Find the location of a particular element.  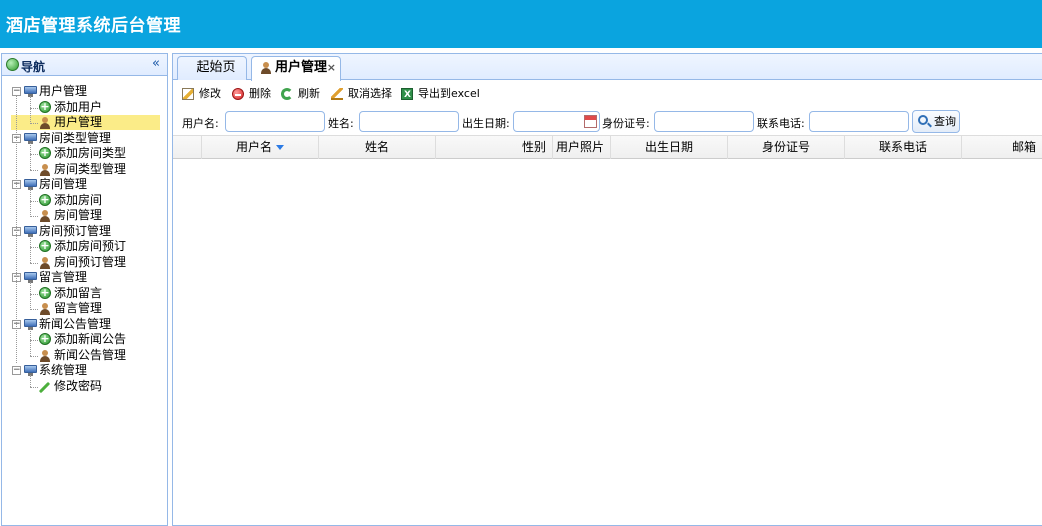

refresh-button-label: 刷新 is located at coordinates (309, 93).